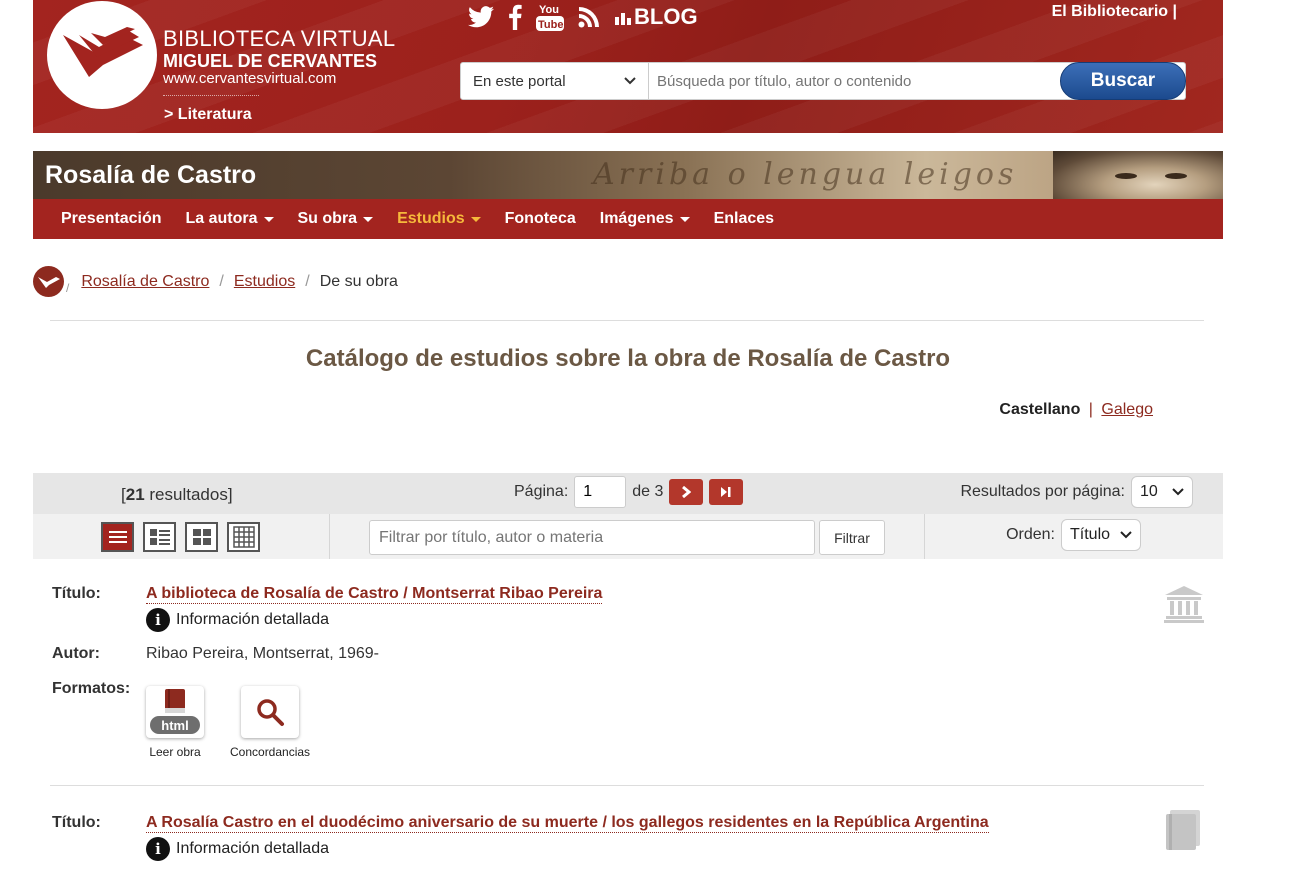  Describe the element at coordinates (145, 282) in the screenshot. I see `breadcrumb-rosalia: Rosalía de Castro` at that location.